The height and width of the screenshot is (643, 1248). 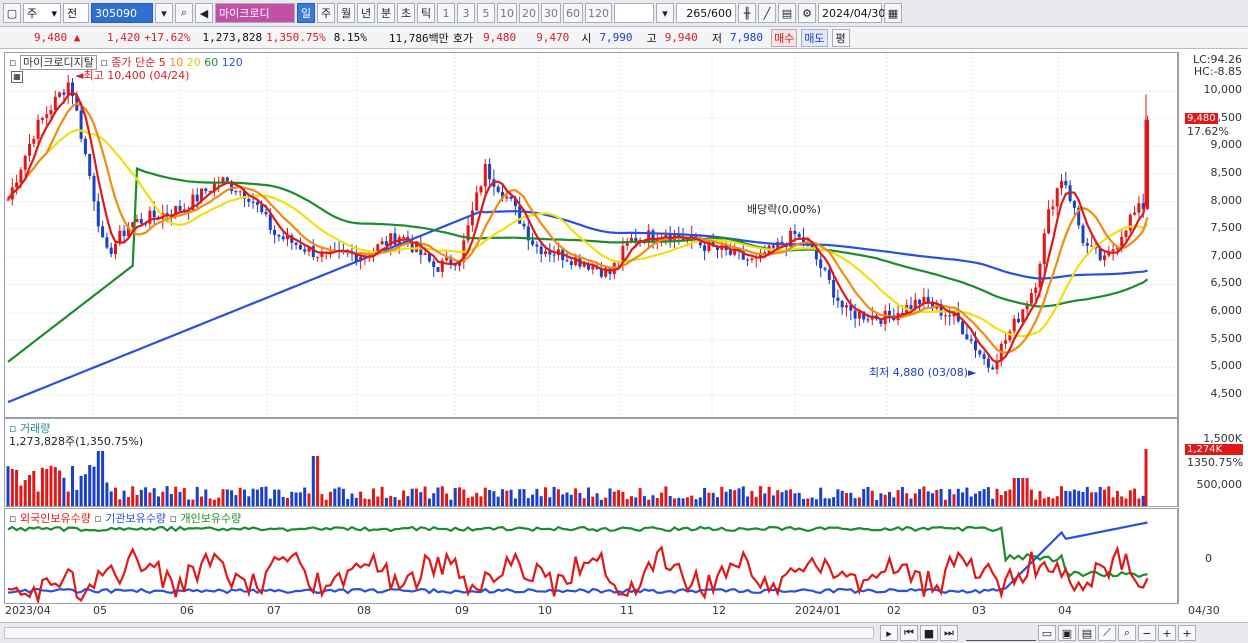 What do you see at coordinates (1047, 633) in the screenshot?
I see `layout1-icon: ▭` at bounding box center [1047, 633].